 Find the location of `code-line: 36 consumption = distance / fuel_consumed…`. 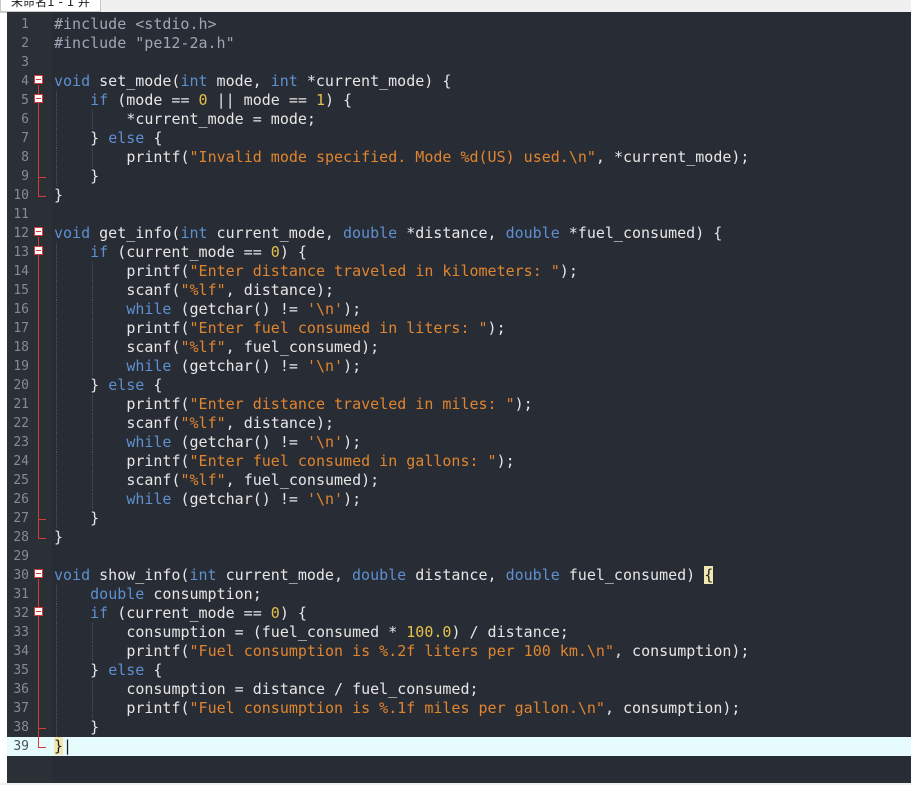

code-line: 36 consumption = distance / fuel_consumed… is located at coordinates (459, 689).